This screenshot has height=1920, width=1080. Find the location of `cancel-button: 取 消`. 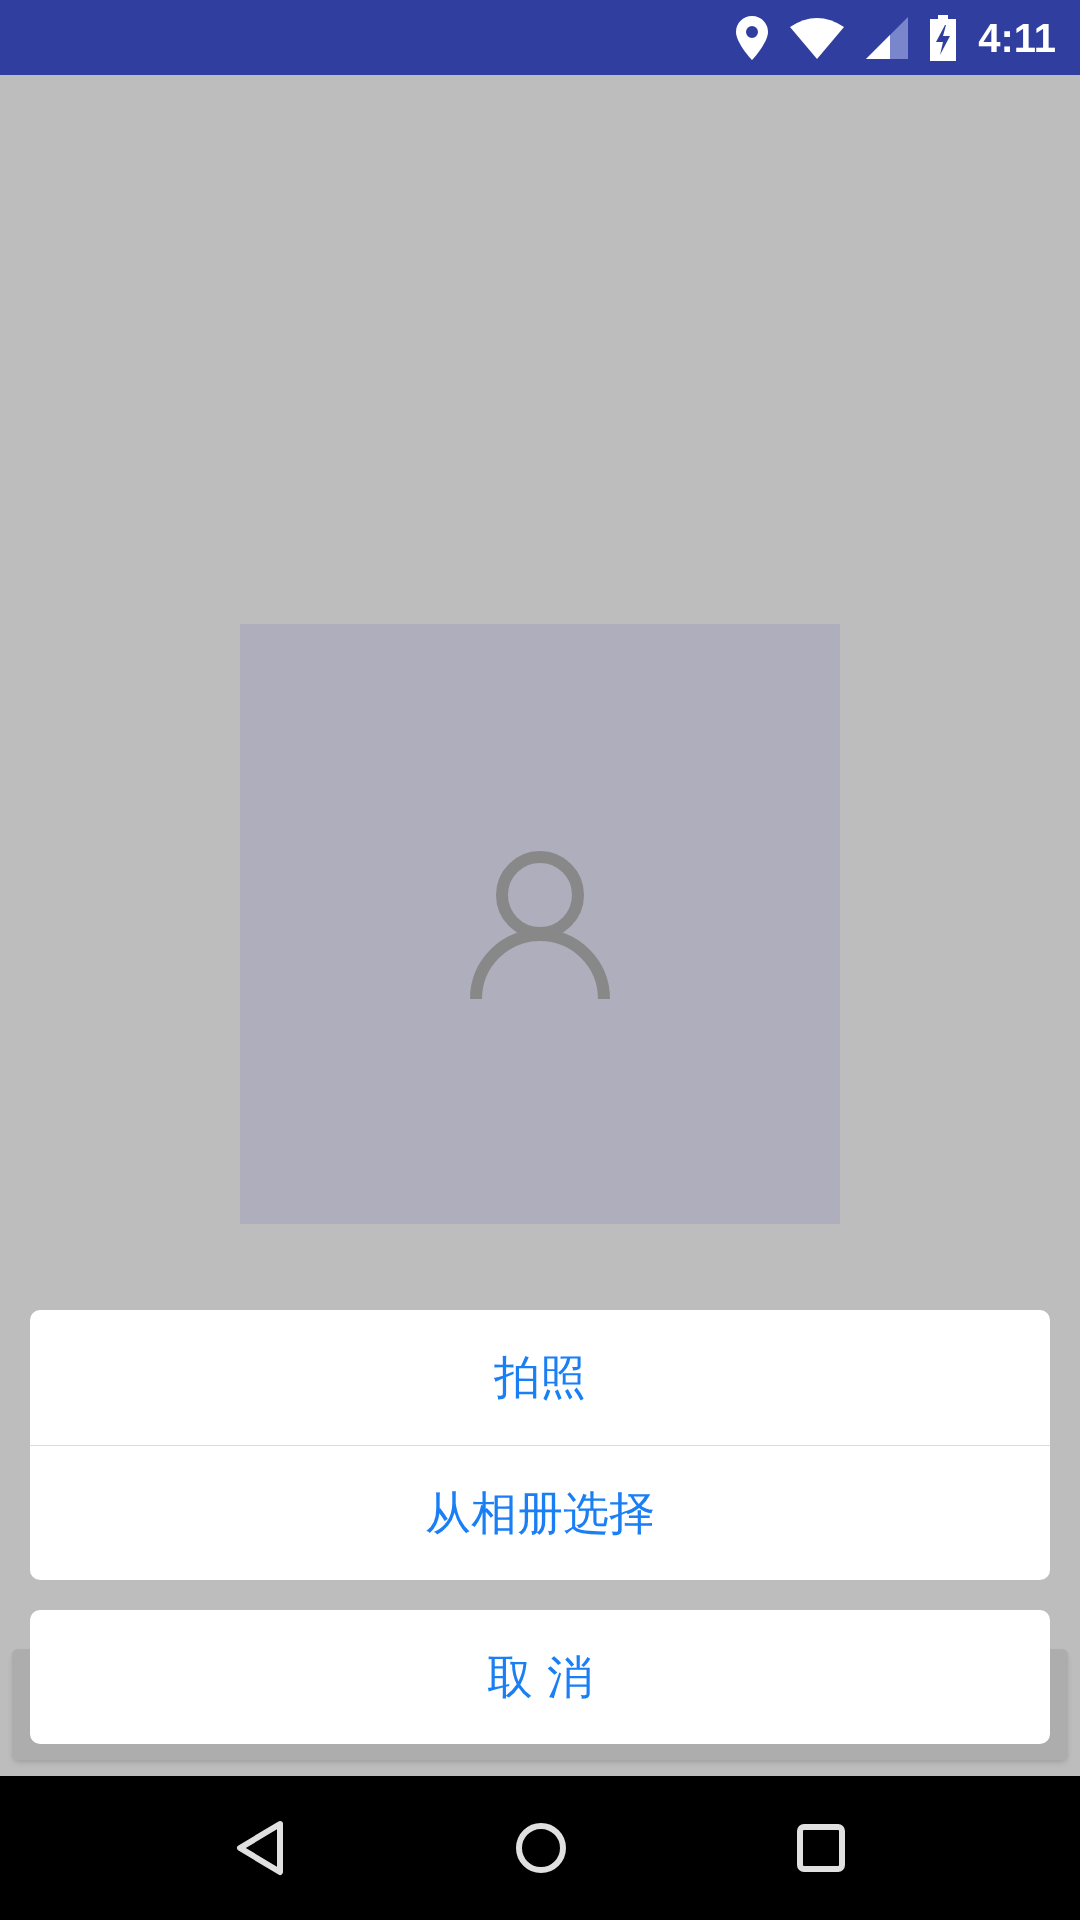

cancel-button: 取 消 is located at coordinates (540, 1677).